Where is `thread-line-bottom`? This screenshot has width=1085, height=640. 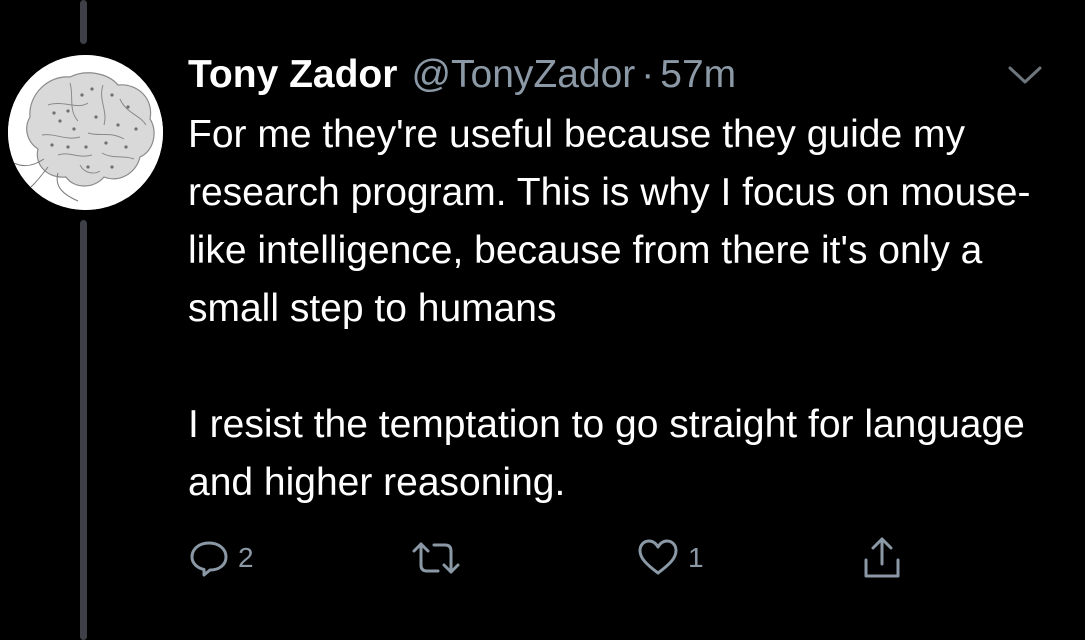
thread-line-bottom is located at coordinates (83, 430).